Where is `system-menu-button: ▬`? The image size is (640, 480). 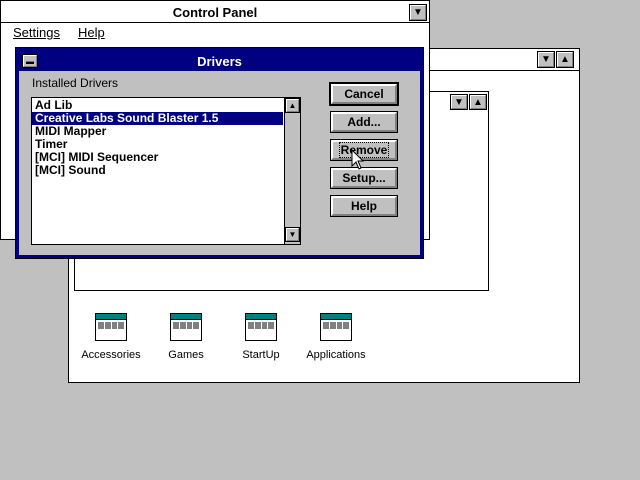
system-menu-button: ▬ is located at coordinates (30, 61).